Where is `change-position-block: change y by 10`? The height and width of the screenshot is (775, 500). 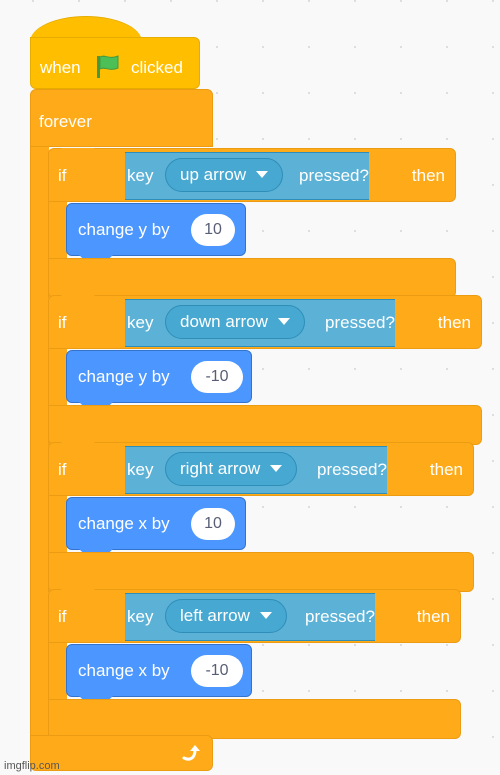
change-position-block: change y by 10 is located at coordinates (156, 233).